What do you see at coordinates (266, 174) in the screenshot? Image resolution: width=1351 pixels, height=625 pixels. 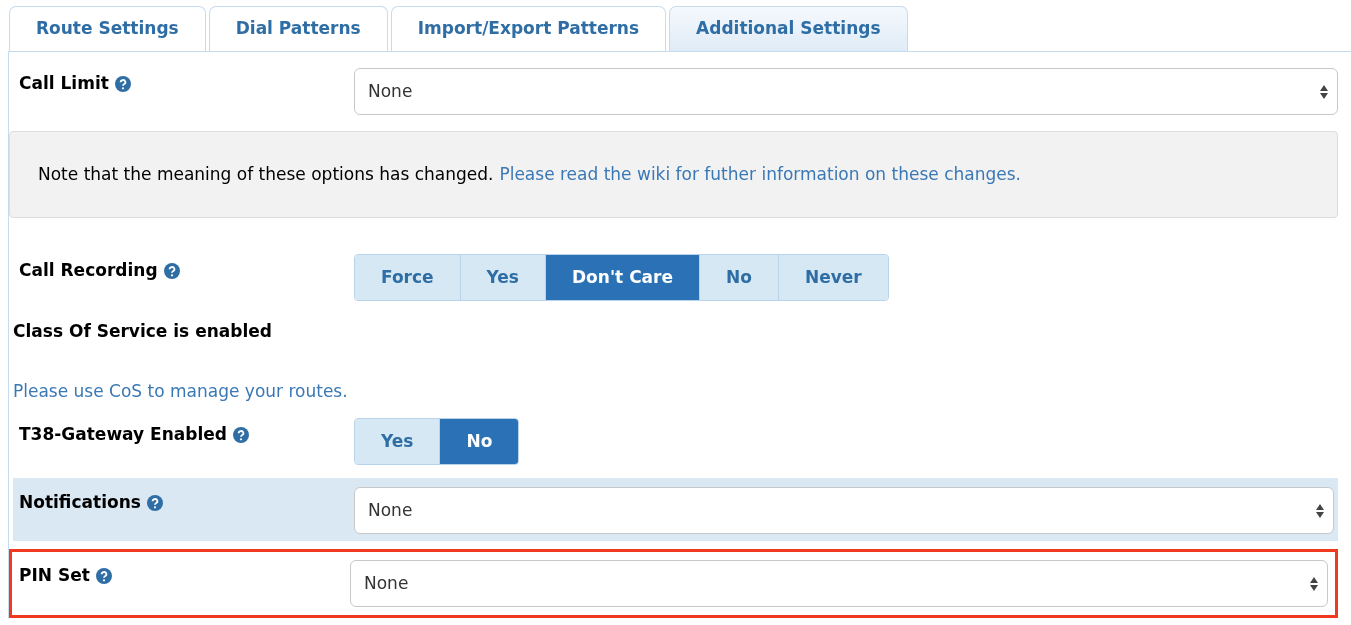 I see `note-text: Note that the meaning of these options has changed.` at bounding box center [266, 174].